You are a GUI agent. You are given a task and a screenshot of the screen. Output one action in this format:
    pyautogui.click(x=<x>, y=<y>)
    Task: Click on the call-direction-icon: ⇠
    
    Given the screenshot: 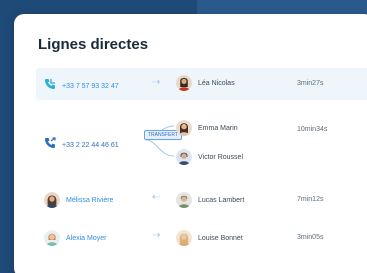 What is the action you would take?
    pyautogui.click(x=156, y=197)
    